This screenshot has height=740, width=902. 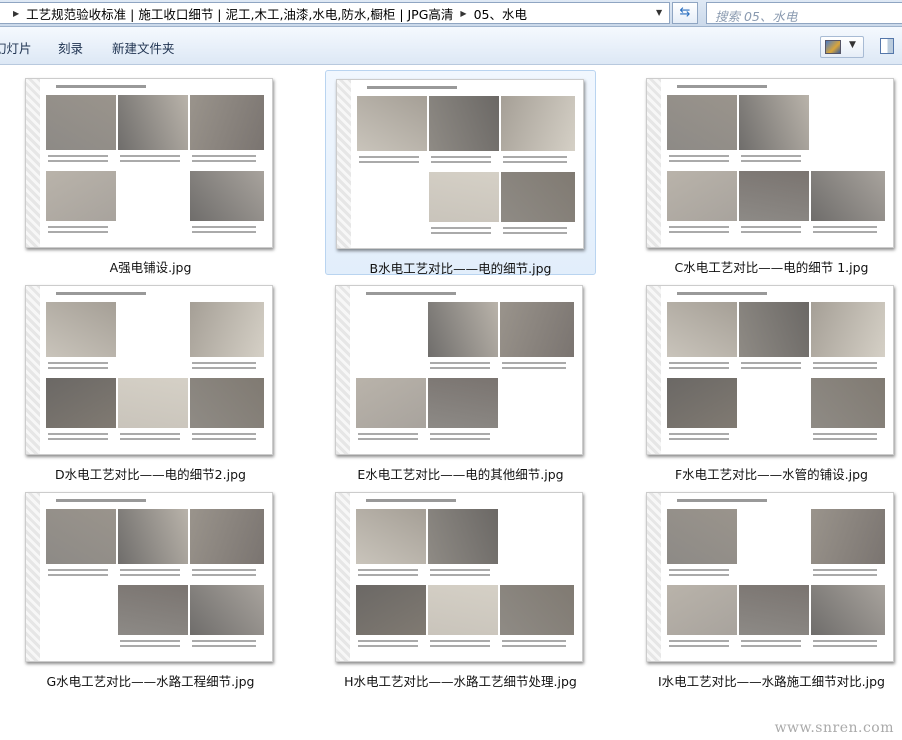 I want to click on file-item: D水电工艺对比——电的细节2.jpg, so click(x=150, y=379).